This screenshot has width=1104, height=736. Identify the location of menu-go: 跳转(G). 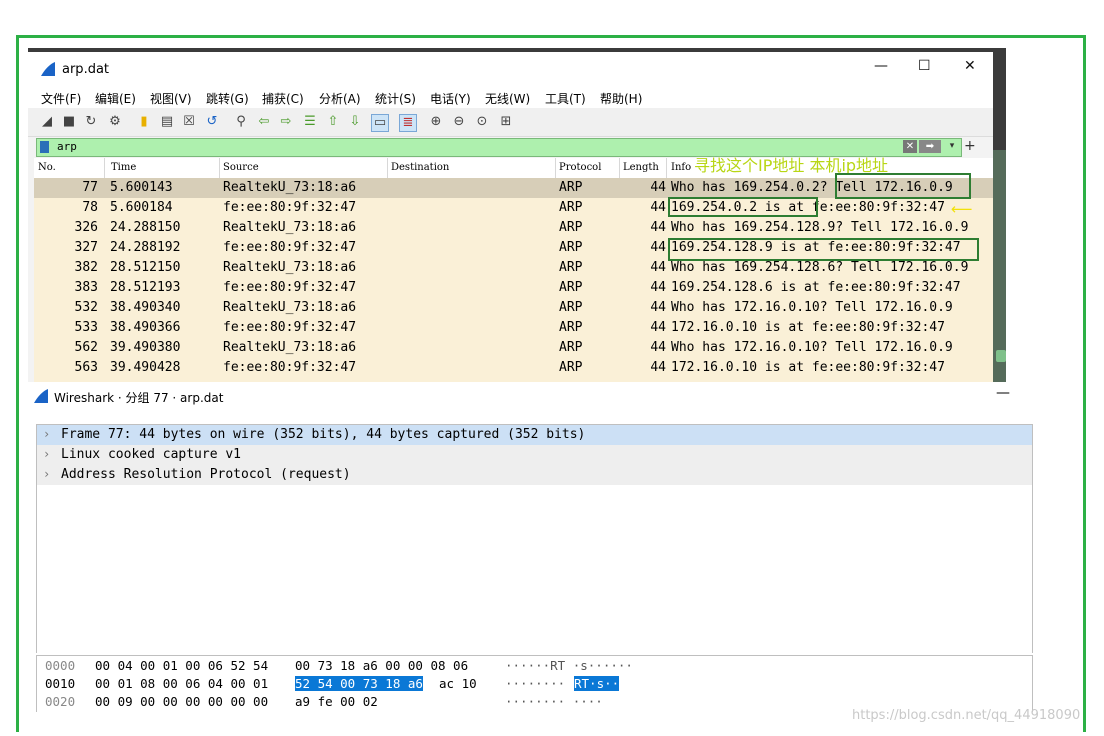
(227, 98).